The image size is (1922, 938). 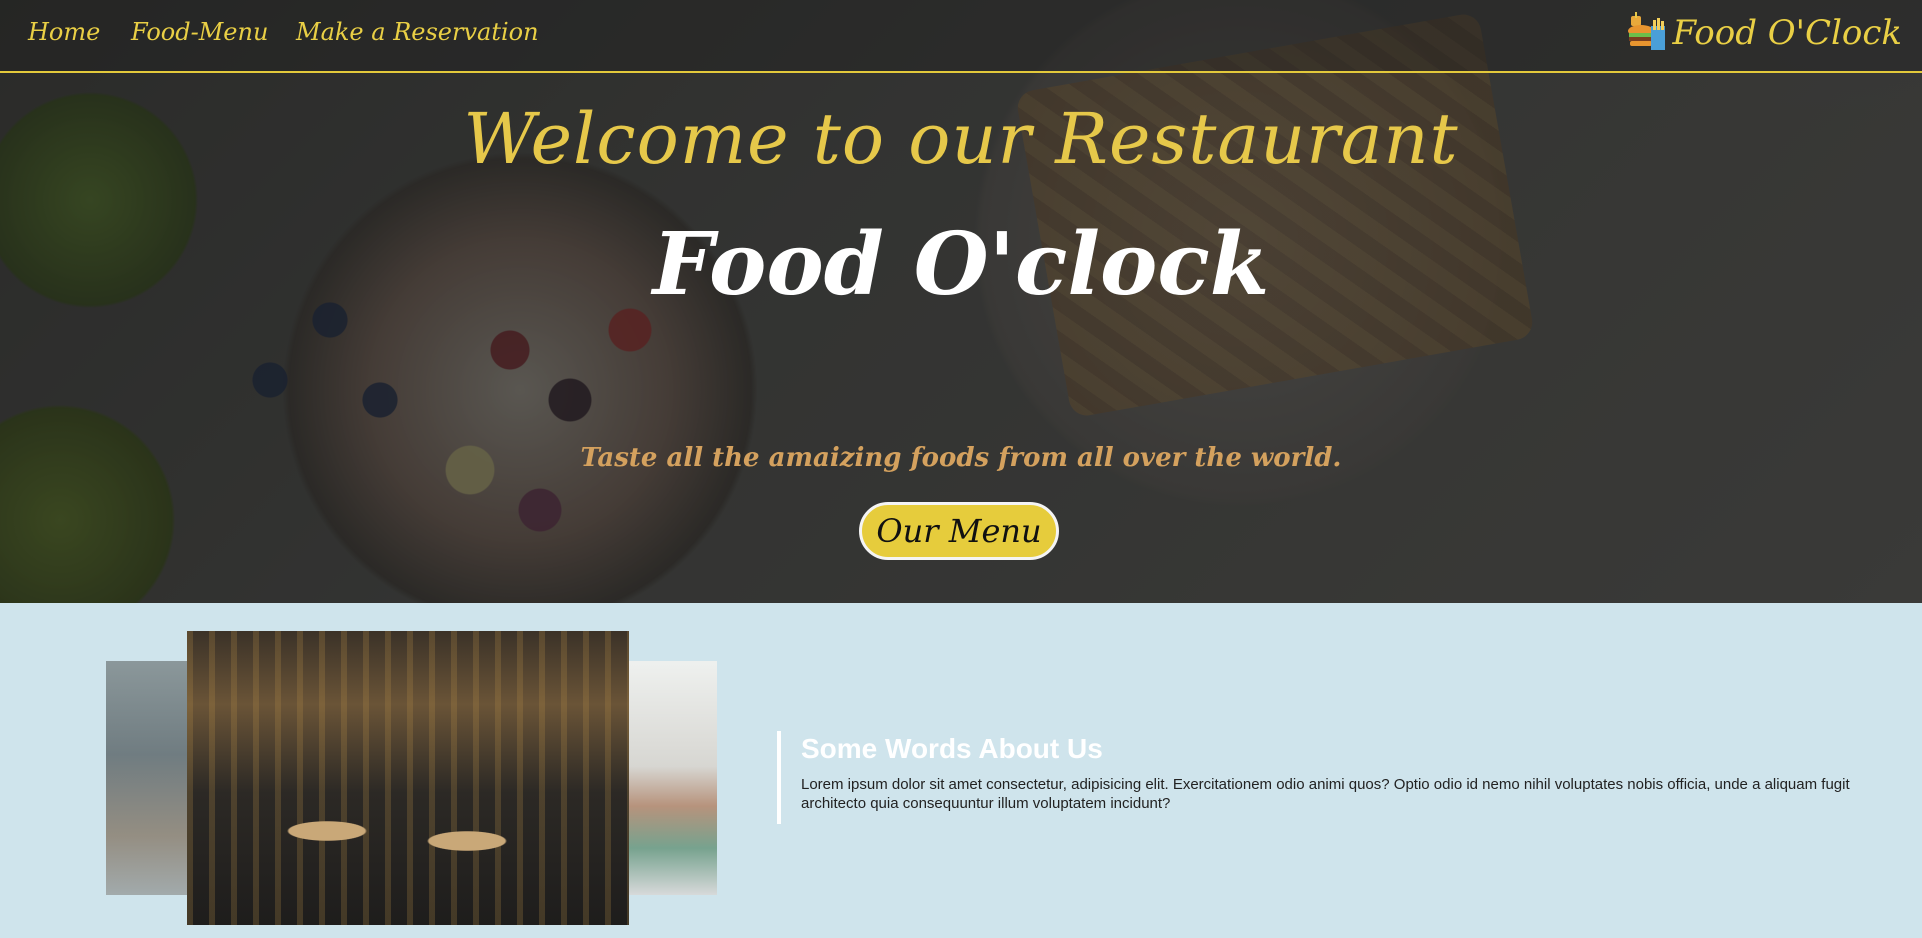 I want to click on nav-link-food-menu: Food-Menu, so click(x=199, y=32).